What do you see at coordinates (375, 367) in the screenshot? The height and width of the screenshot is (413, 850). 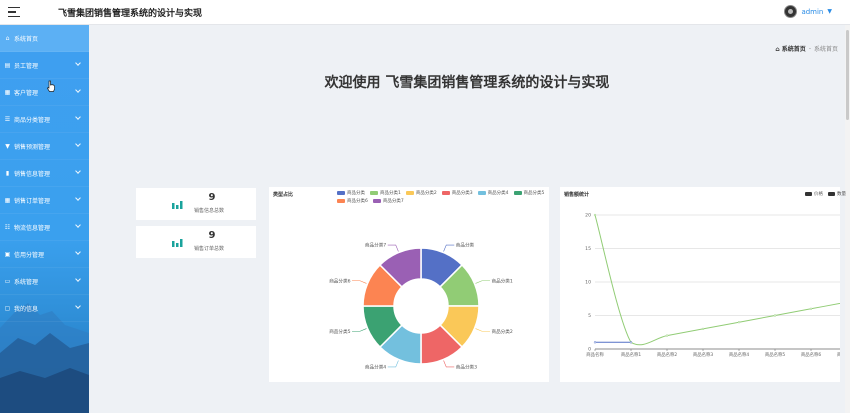 I see `pie-slice-label: 商品分类4` at bounding box center [375, 367].